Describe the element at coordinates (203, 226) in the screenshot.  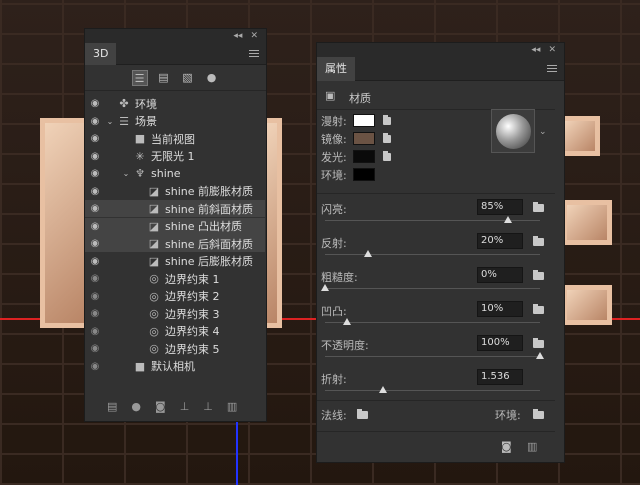
I see `layer-label: shine 凸出材质` at that location.